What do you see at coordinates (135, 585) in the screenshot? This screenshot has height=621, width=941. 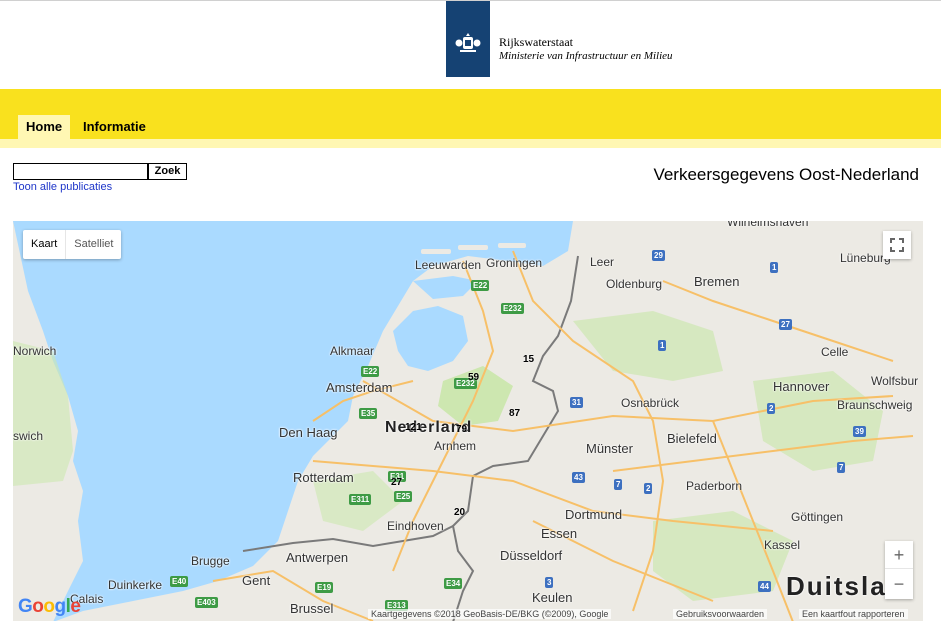 I see `city-dunkerque: Duinkerke` at bounding box center [135, 585].